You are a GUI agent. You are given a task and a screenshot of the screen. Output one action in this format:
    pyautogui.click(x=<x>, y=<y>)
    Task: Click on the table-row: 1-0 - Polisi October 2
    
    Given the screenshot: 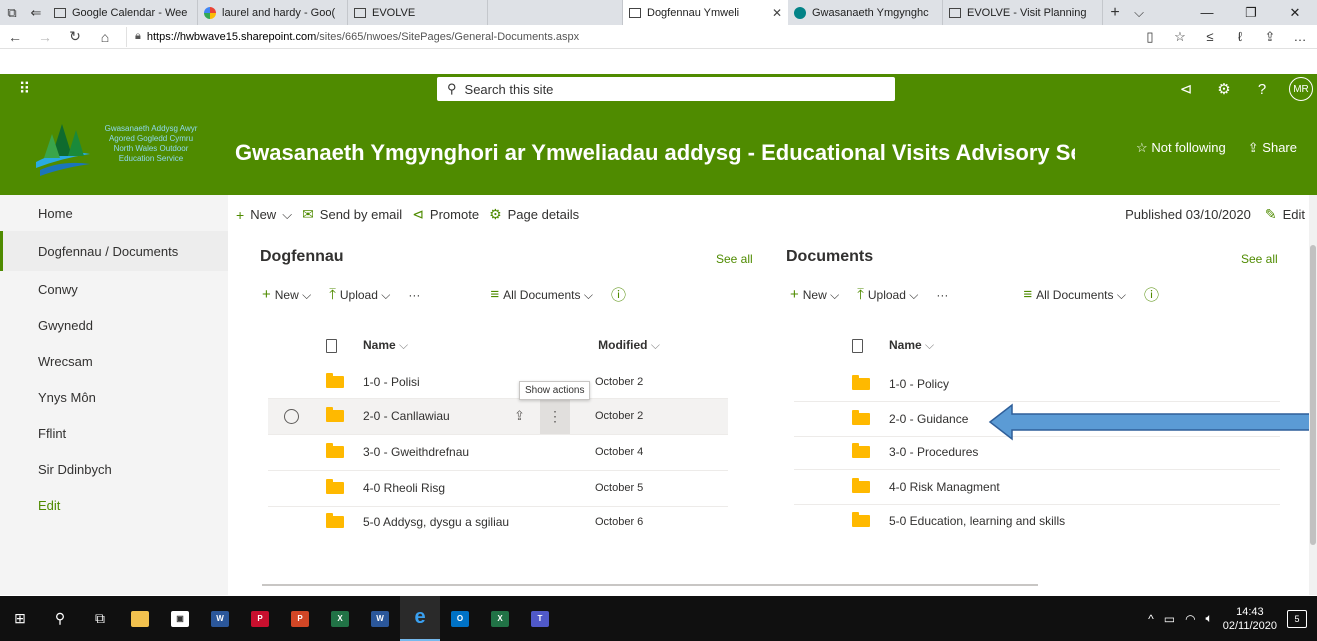 What is the action you would take?
    pyautogui.click(x=498, y=382)
    